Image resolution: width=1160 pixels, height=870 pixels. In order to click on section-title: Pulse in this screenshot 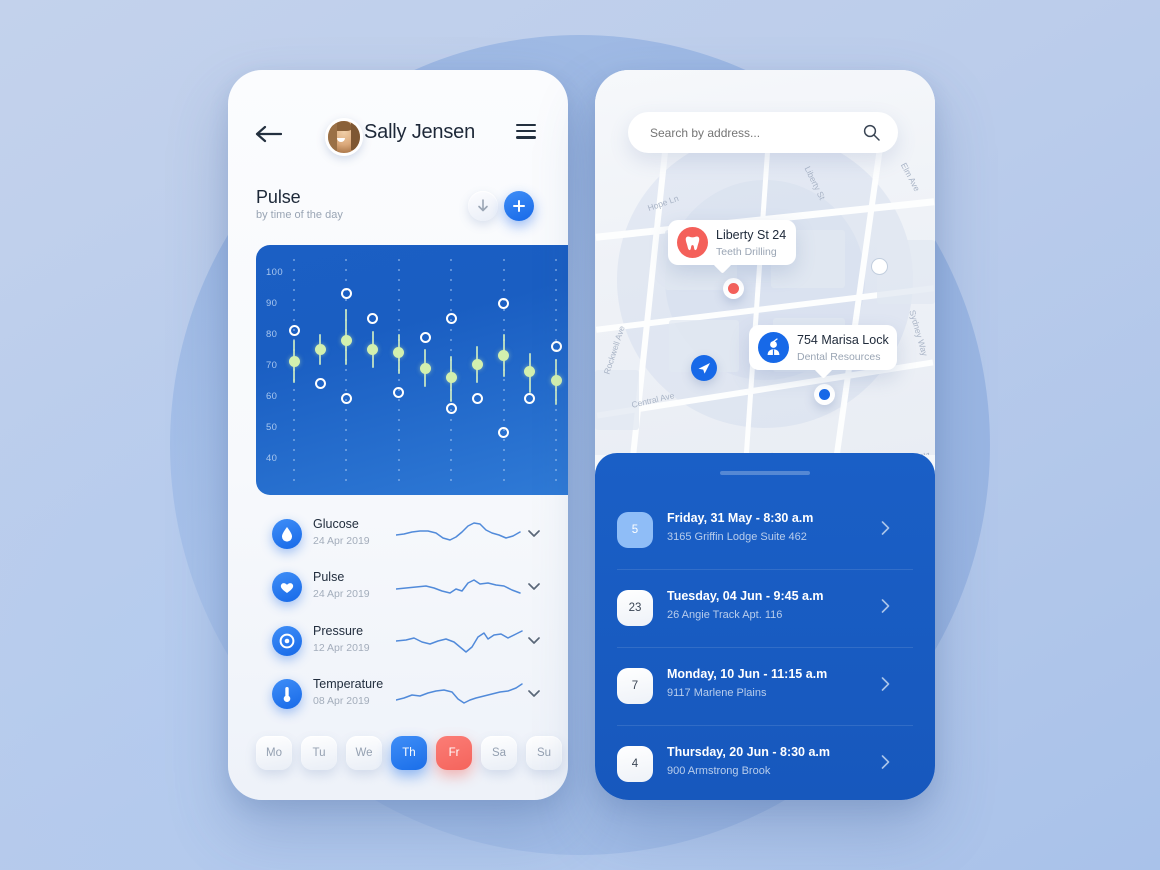, I will do `click(278, 197)`.